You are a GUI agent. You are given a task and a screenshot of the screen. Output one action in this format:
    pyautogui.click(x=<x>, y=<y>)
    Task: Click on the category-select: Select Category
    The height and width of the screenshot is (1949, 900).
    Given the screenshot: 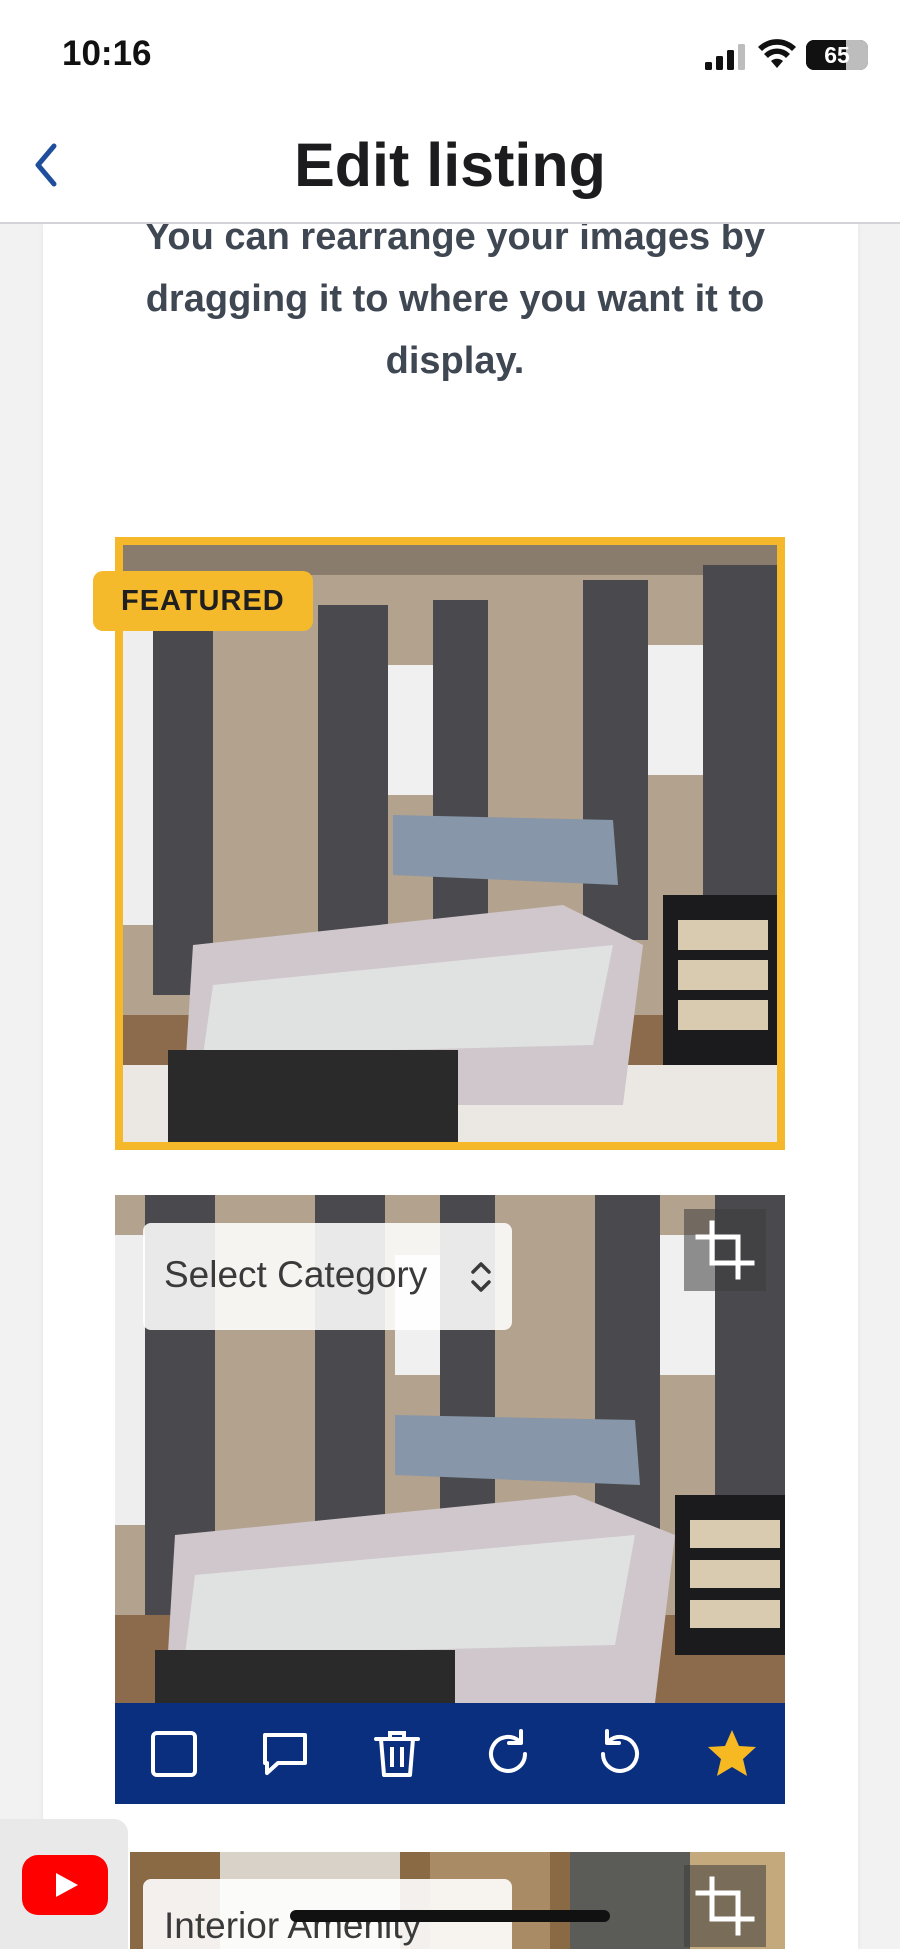 What is the action you would take?
    pyautogui.click(x=327, y=1276)
    